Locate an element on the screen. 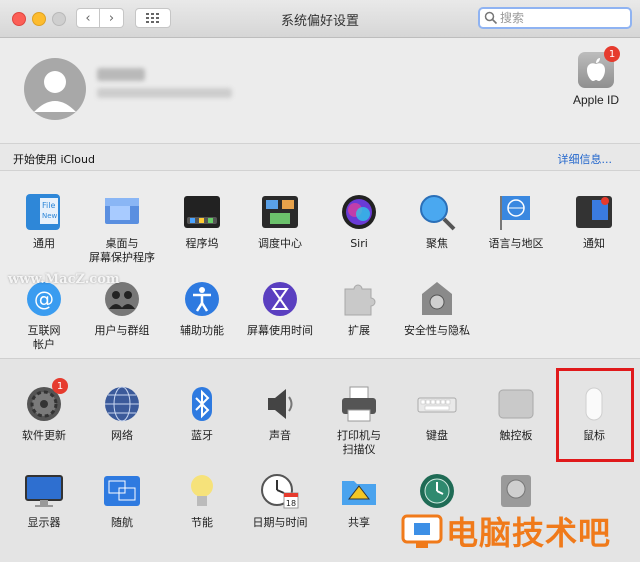  energy-saver-icon is located at coordinates (202, 491).